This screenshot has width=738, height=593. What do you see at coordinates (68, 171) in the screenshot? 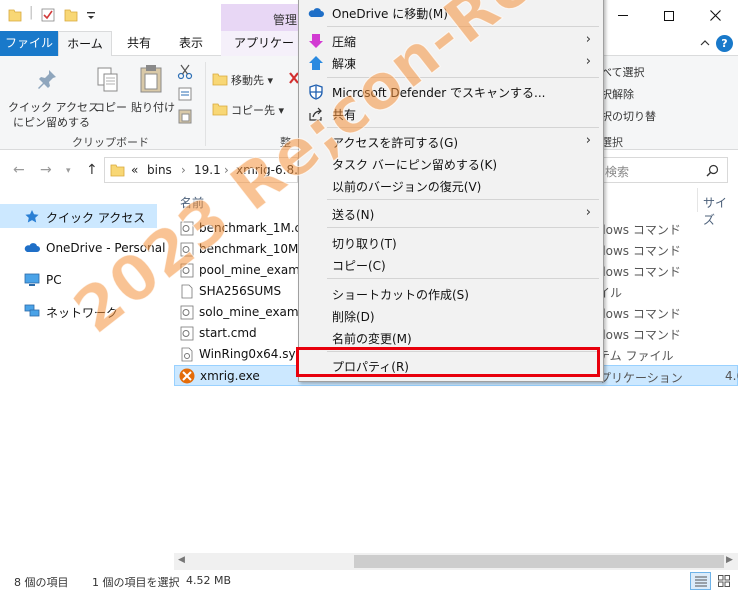
I see `recent-dropdown-icon: ▾` at bounding box center [68, 171].